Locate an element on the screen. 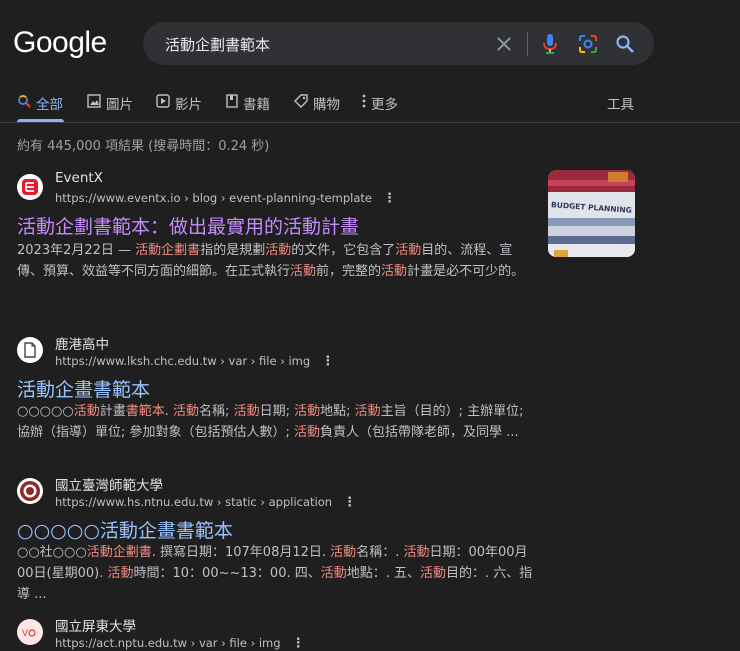  snippet-text: 前，完整的 is located at coordinates (349, 271).